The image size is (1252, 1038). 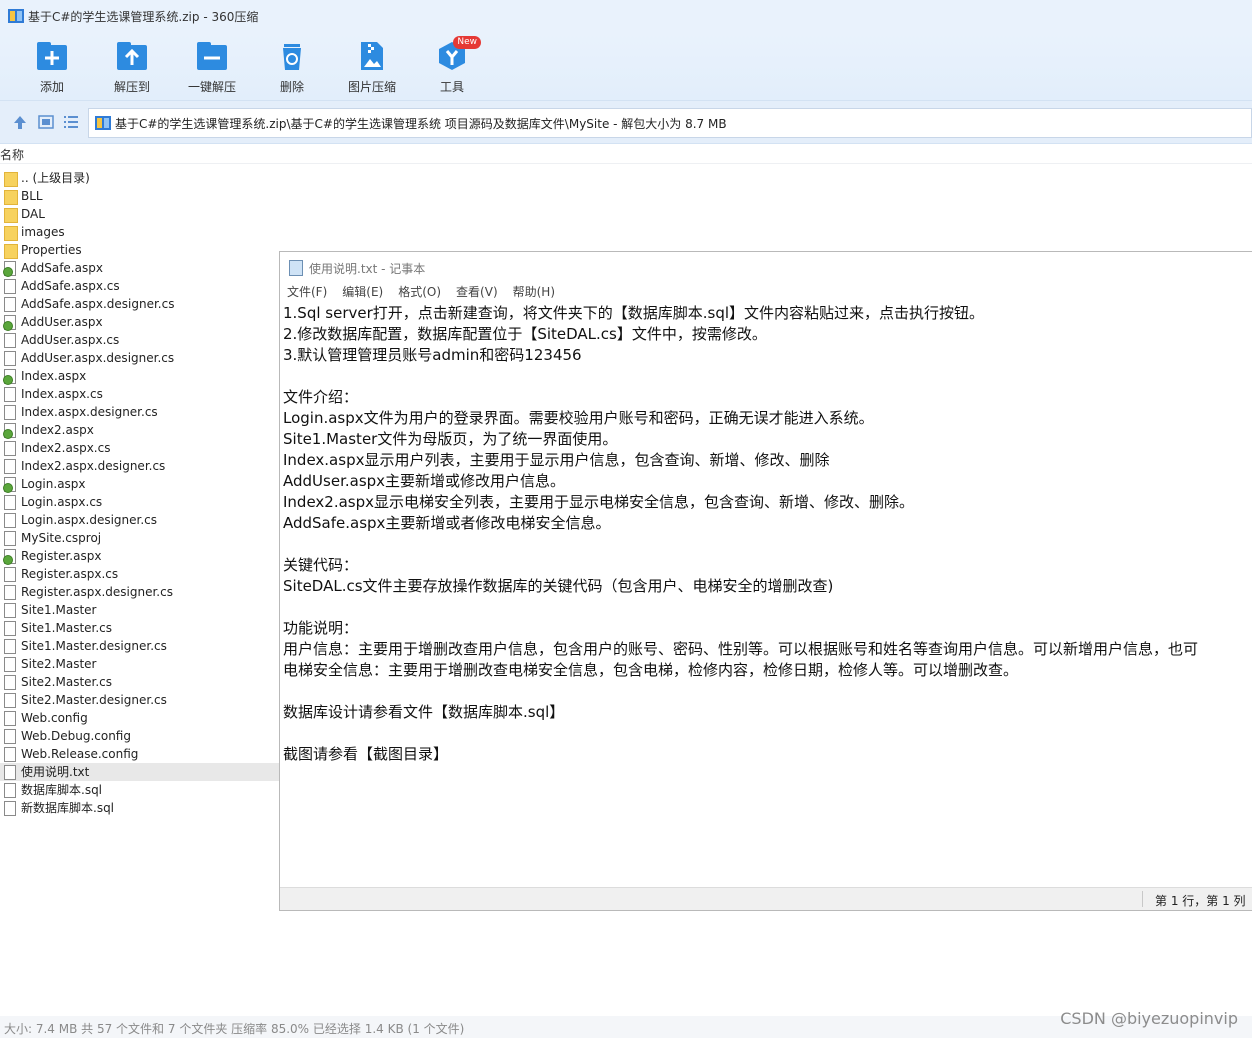 I want to click on file-list-item: Index2.aspx.designer.cs, so click(x=140, y=466).